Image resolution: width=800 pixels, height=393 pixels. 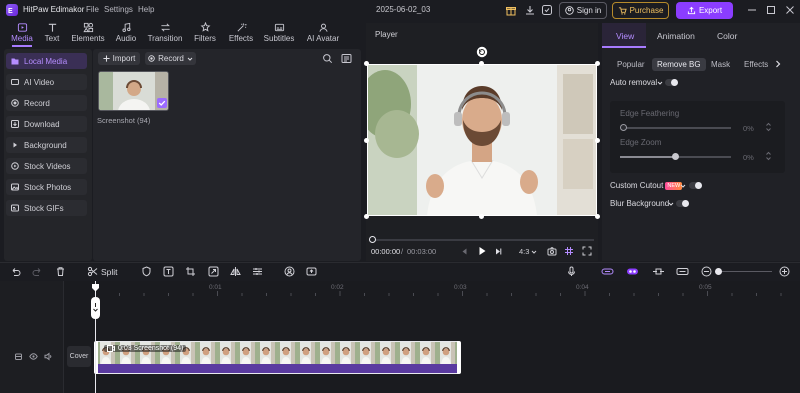 What do you see at coordinates (88, 33) in the screenshot?
I see `tab-elements: Elements` at bounding box center [88, 33].